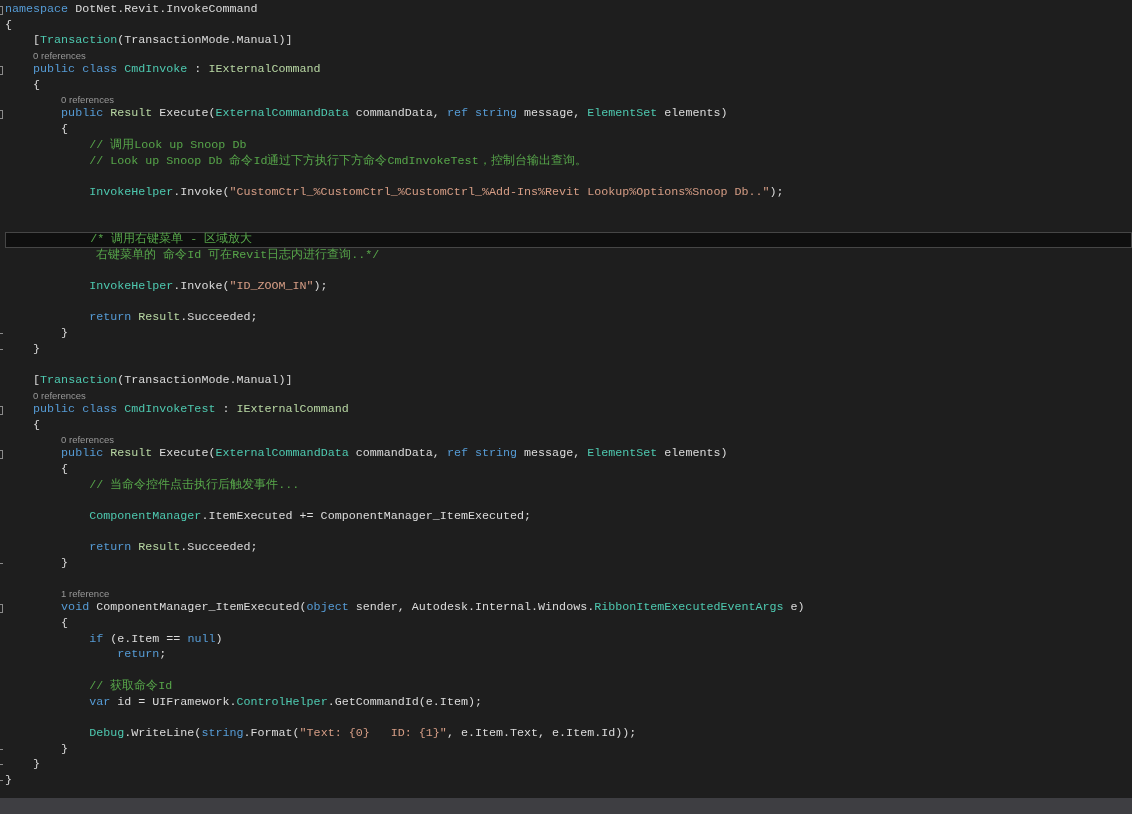  I want to click on code-line: // Look up Snoop Db 命令Id通过下方执行下方命令CmdInvokeTest，控制台输出查询。, so click(338, 161).